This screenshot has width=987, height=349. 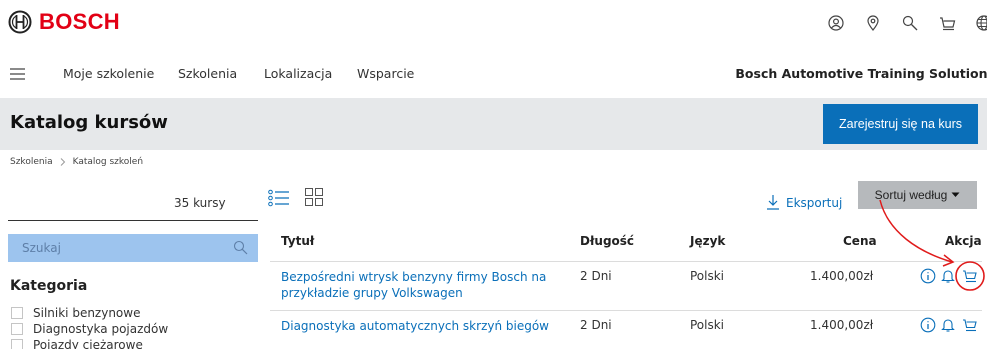 What do you see at coordinates (916, 231) in the screenshot?
I see `annotation-arrow-icon` at bounding box center [916, 231].